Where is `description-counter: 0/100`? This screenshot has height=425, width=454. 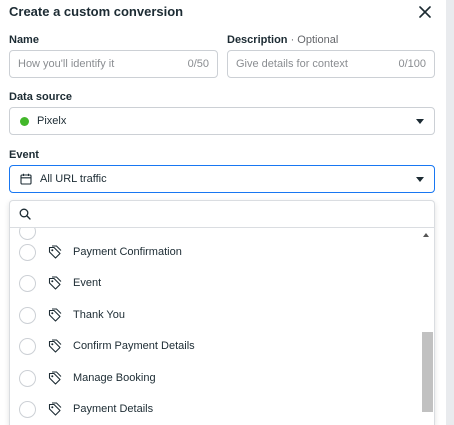 description-counter: 0/100 is located at coordinates (412, 64).